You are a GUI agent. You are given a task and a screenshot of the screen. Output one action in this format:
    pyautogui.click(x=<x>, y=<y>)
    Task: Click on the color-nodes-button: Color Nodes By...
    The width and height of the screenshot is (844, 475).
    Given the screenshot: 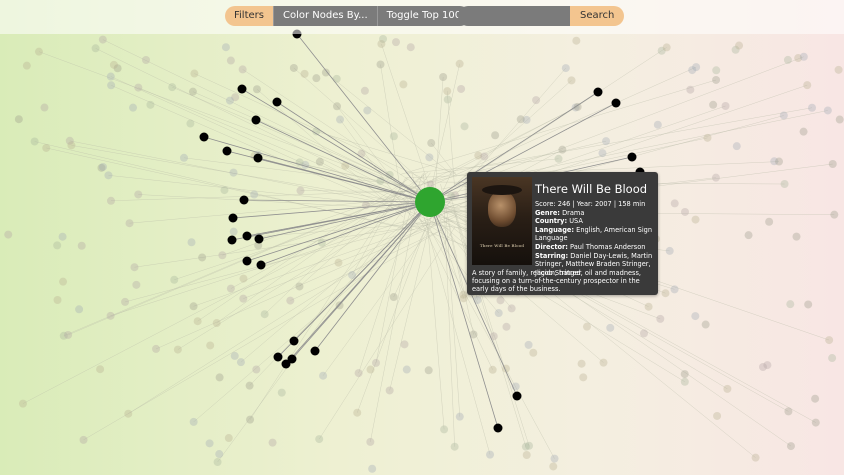 What is the action you would take?
    pyautogui.click(x=325, y=16)
    